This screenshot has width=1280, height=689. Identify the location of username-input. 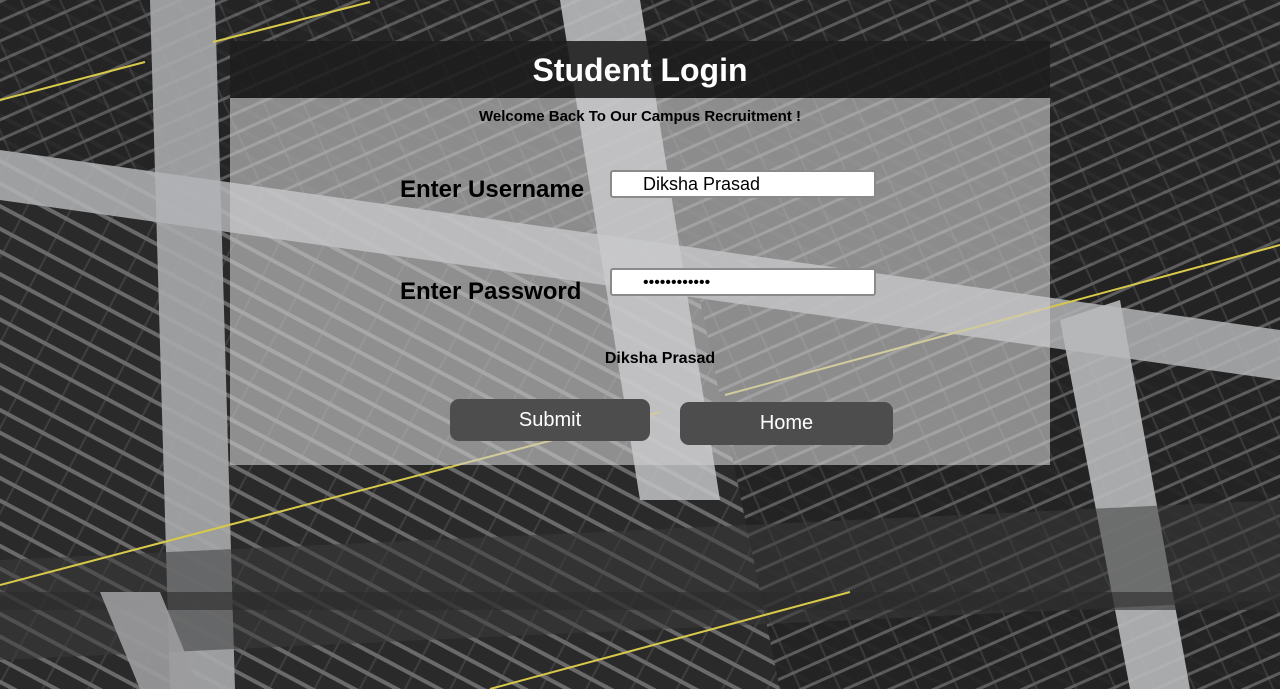
(743, 184).